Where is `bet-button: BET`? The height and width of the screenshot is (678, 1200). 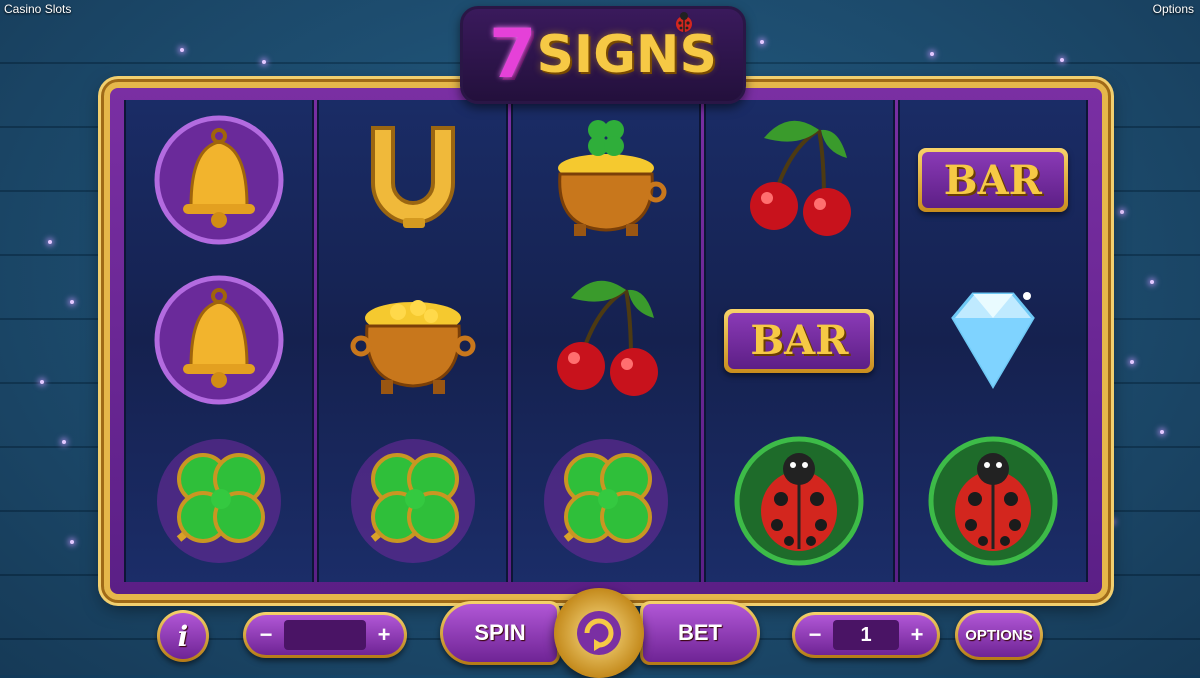 bet-button: BET is located at coordinates (700, 633).